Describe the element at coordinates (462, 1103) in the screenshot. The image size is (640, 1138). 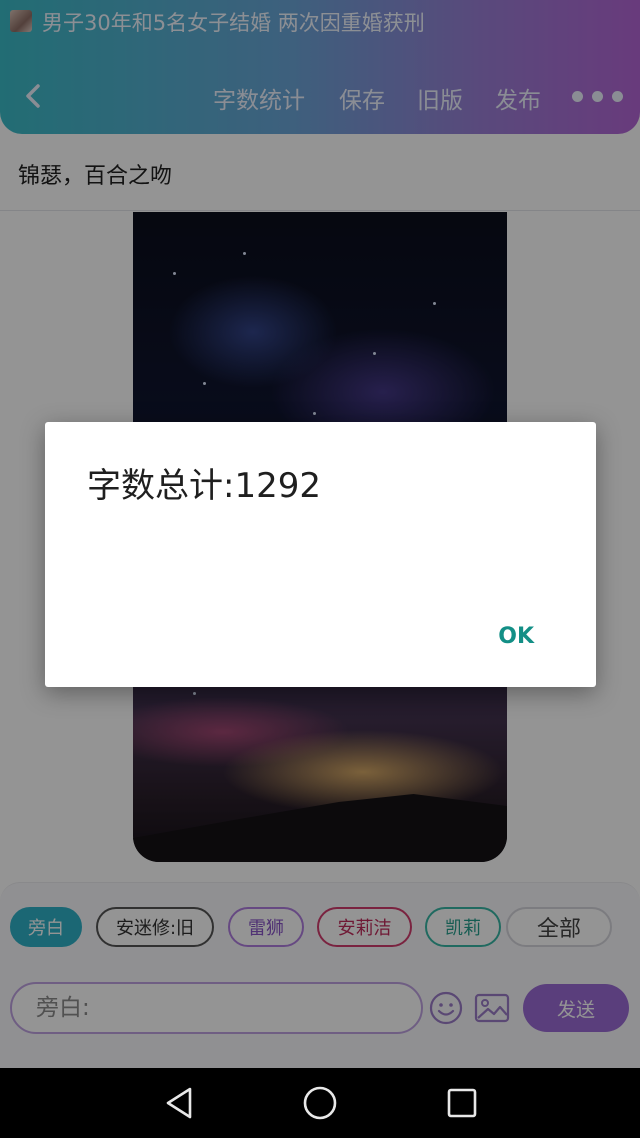
I see `nav-recent-icon` at that location.